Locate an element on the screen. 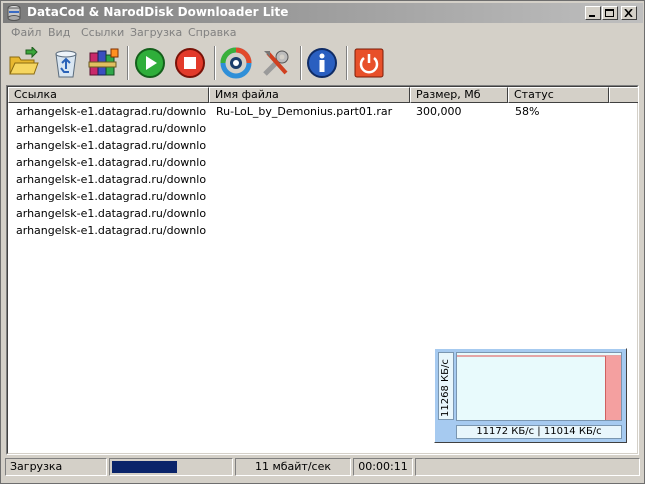  exit-button is located at coordinates (369, 63).